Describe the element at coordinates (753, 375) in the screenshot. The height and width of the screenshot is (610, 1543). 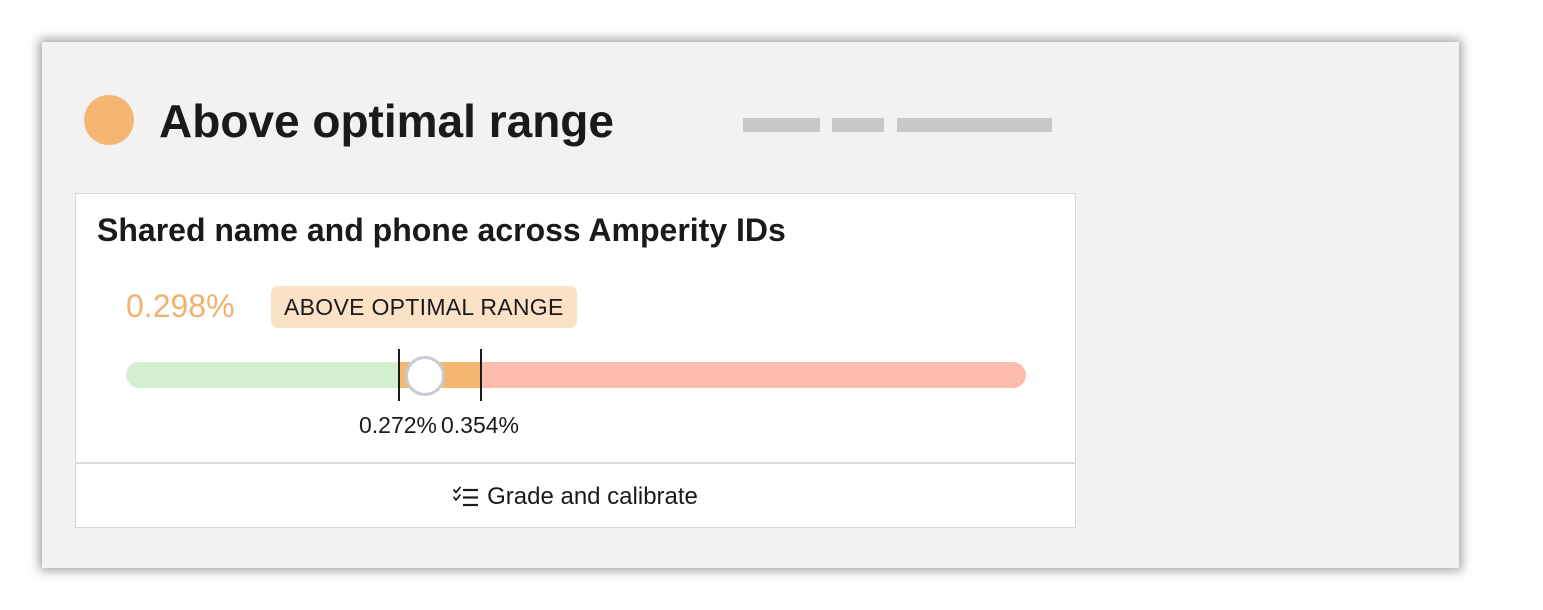
I see `range-segment-high` at that location.